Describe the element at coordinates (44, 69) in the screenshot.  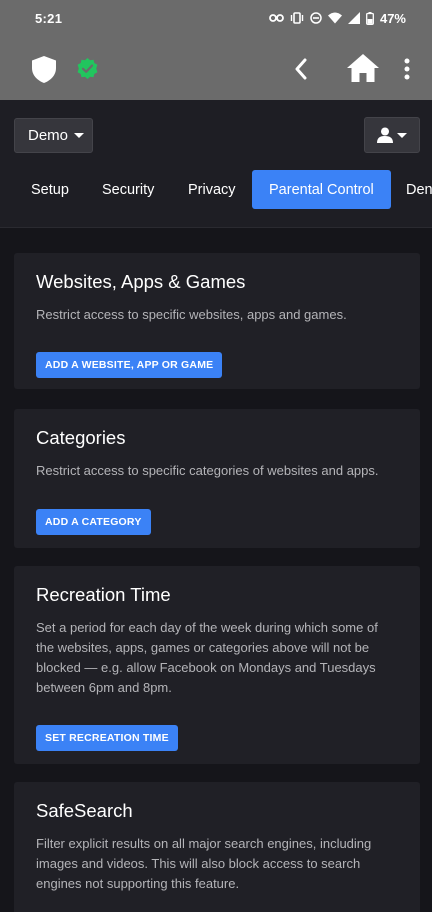
I see `shield-icon` at that location.